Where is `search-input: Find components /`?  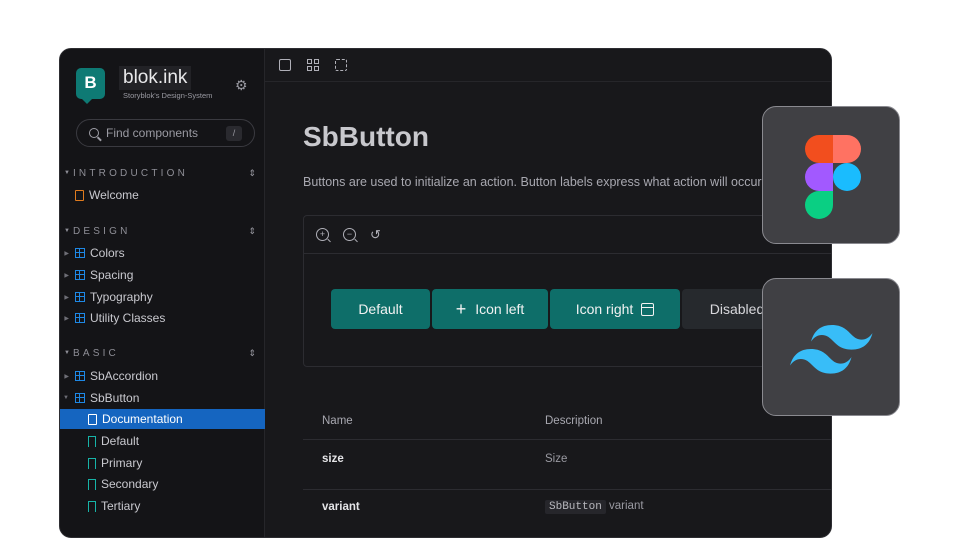 search-input: Find components / is located at coordinates (165, 133).